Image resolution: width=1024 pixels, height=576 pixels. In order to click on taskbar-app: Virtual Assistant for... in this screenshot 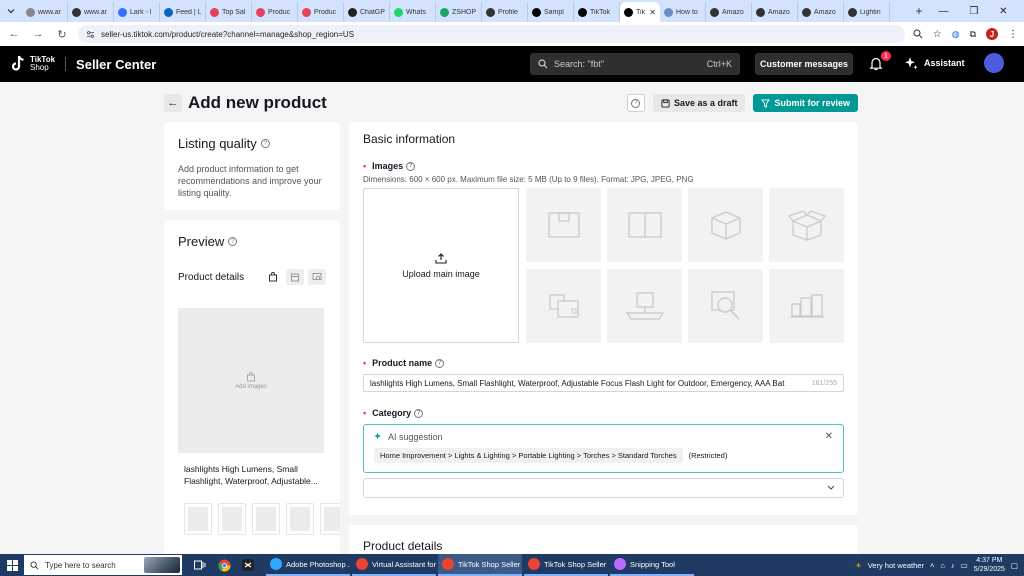, I will do `click(394, 565)`.